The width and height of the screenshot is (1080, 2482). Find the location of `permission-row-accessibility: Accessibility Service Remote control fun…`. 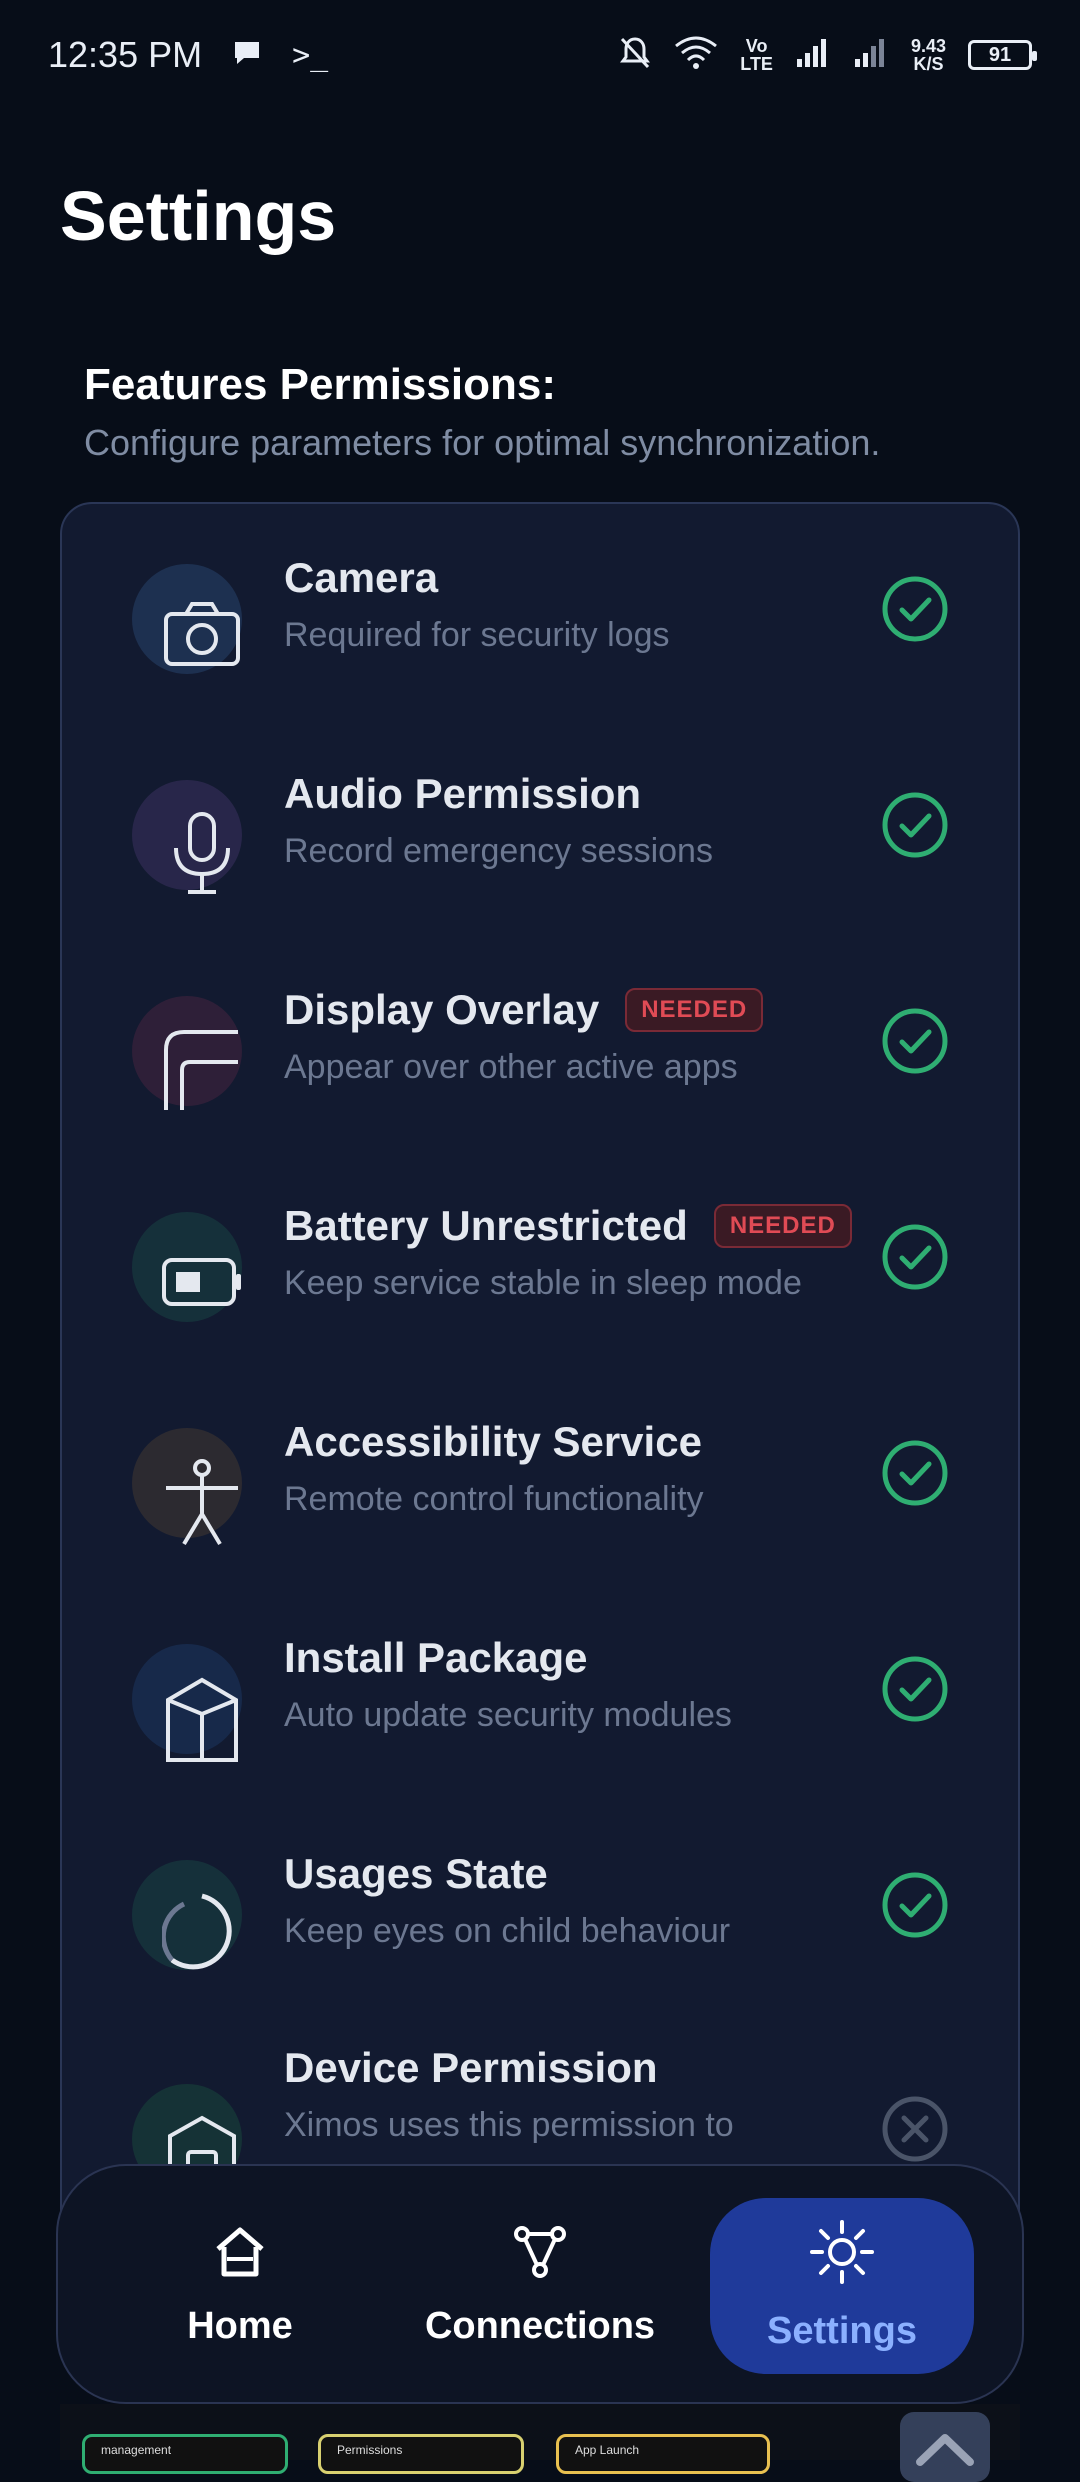

permission-row-accessibility: Accessibility Service Remote control fun… is located at coordinates (540, 1506).